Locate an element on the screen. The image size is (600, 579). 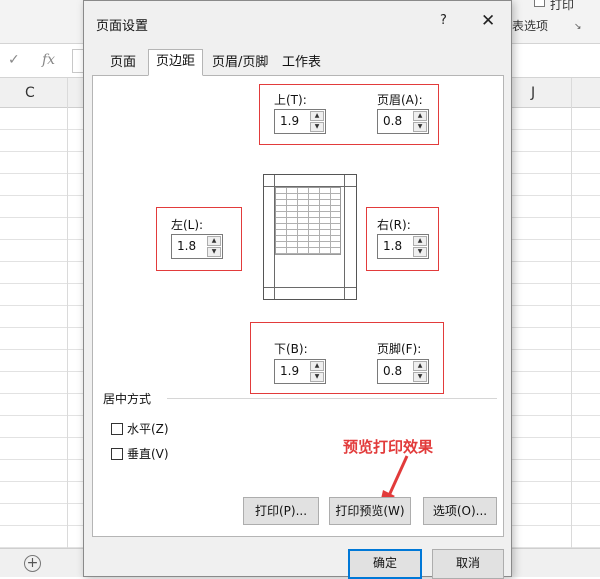
ribbon-print-label-2: 打印 is located at coordinates (562, 6).